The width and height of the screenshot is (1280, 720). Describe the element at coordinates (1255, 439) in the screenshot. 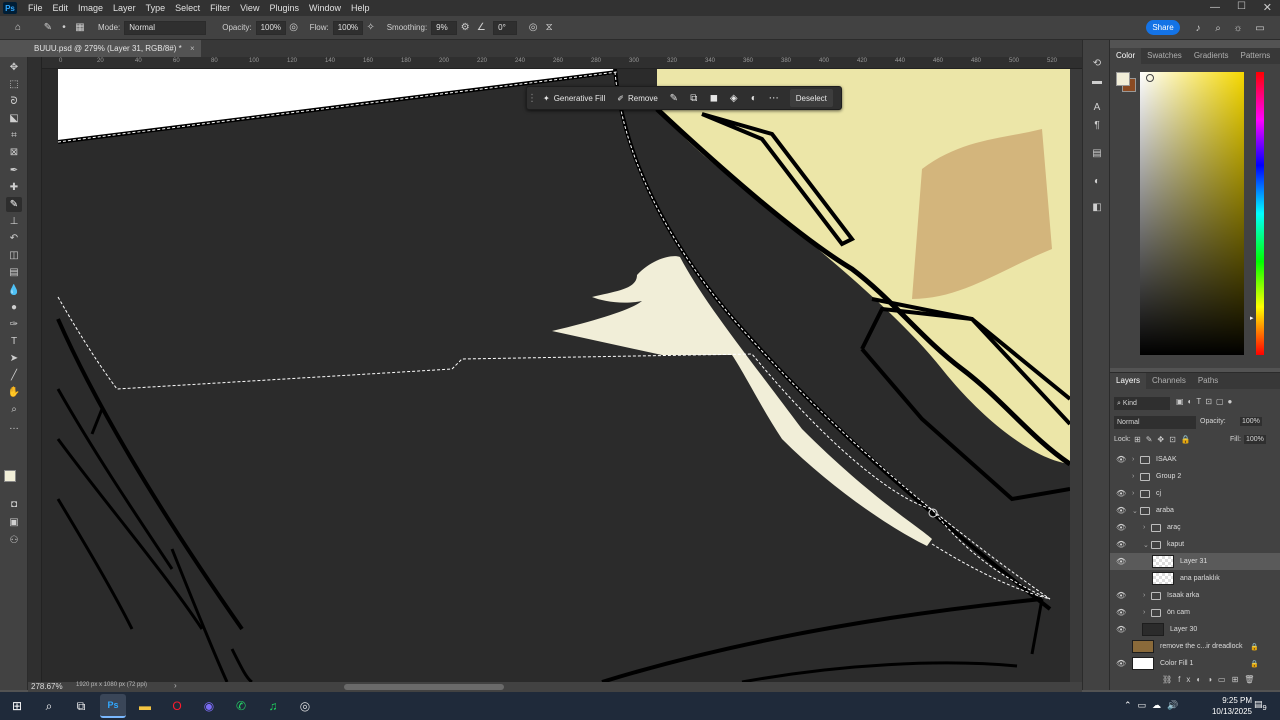

I see `fill-field: 100%` at that location.